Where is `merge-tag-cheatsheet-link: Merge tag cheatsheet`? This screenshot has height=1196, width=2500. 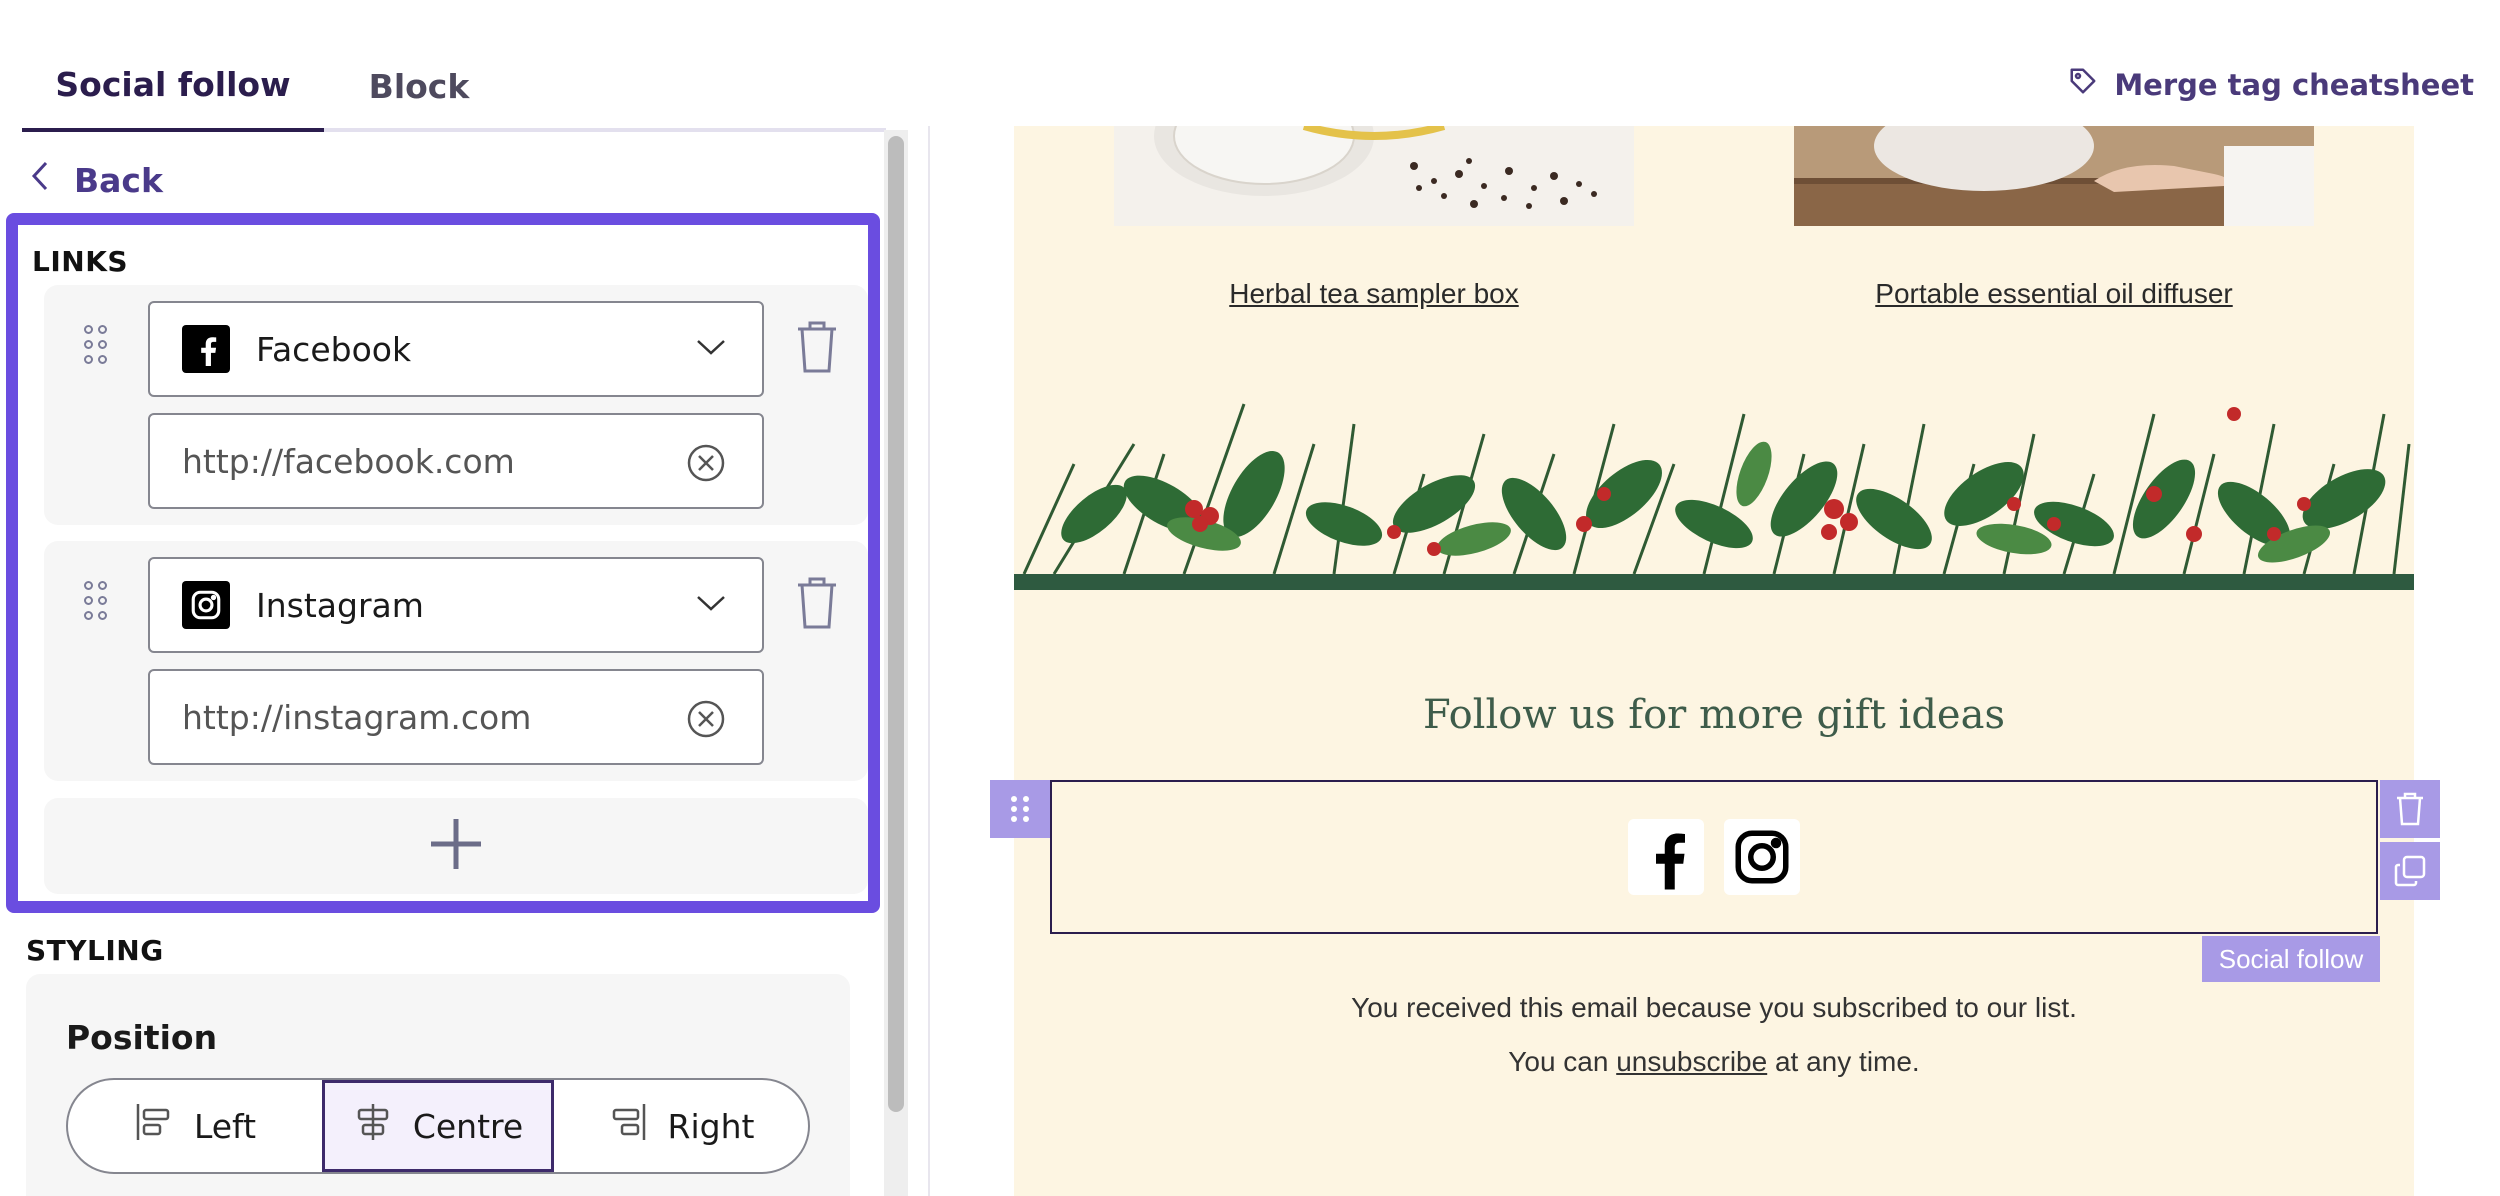 merge-tag-cheatsheet-link: Merge tag cheatsheet is located at coordinates (2271, 84).